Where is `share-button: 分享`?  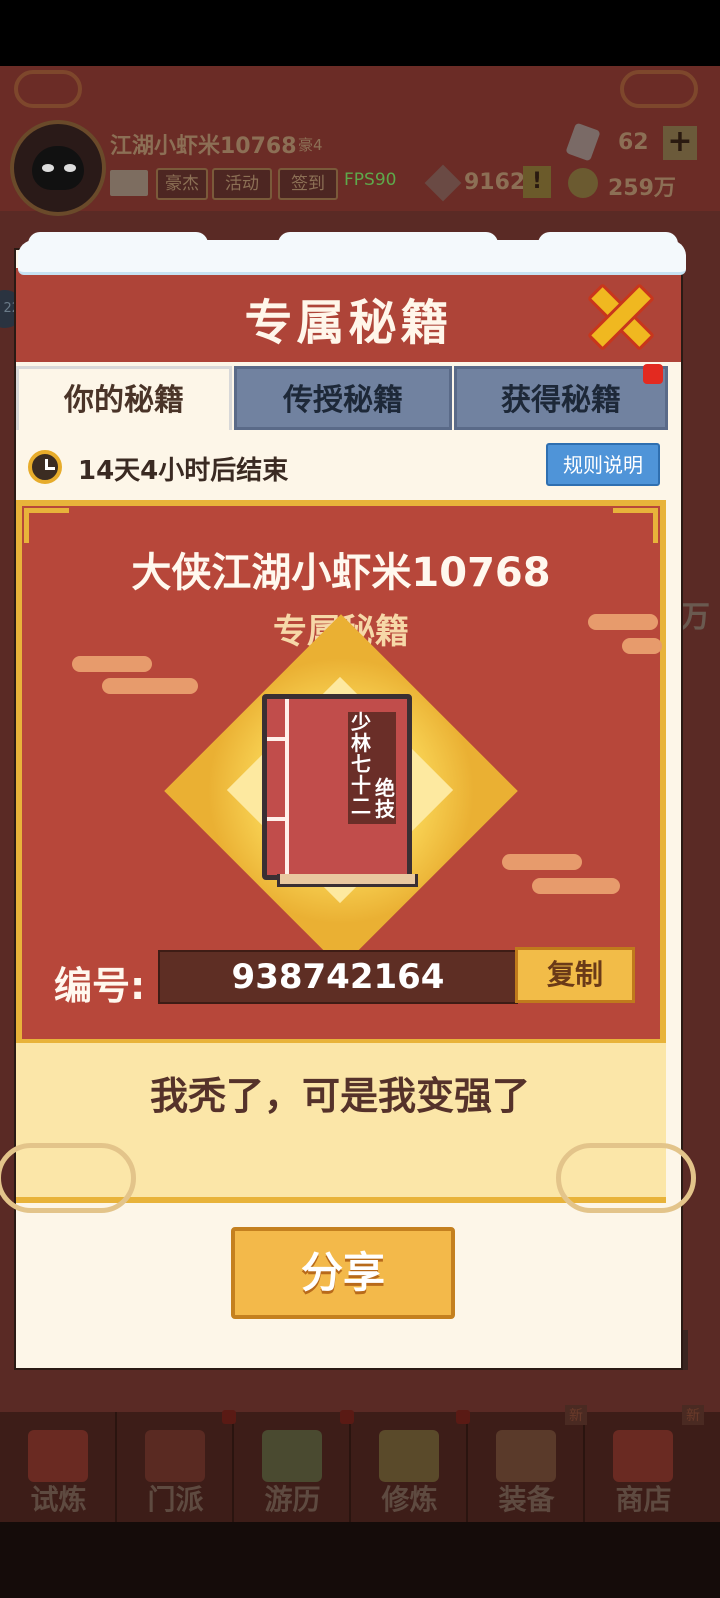
share-button: 分享 is located at coordinates (343, 1273).